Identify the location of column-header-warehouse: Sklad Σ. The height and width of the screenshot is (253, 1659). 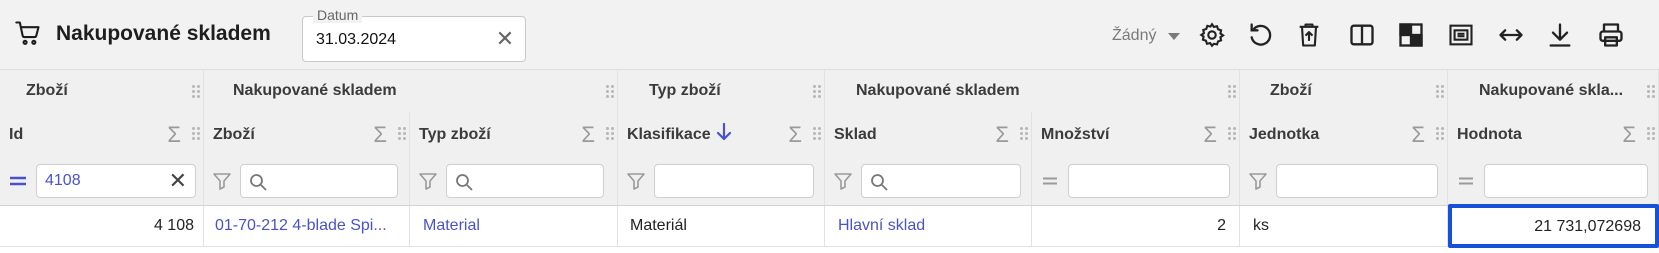
(928, 134).